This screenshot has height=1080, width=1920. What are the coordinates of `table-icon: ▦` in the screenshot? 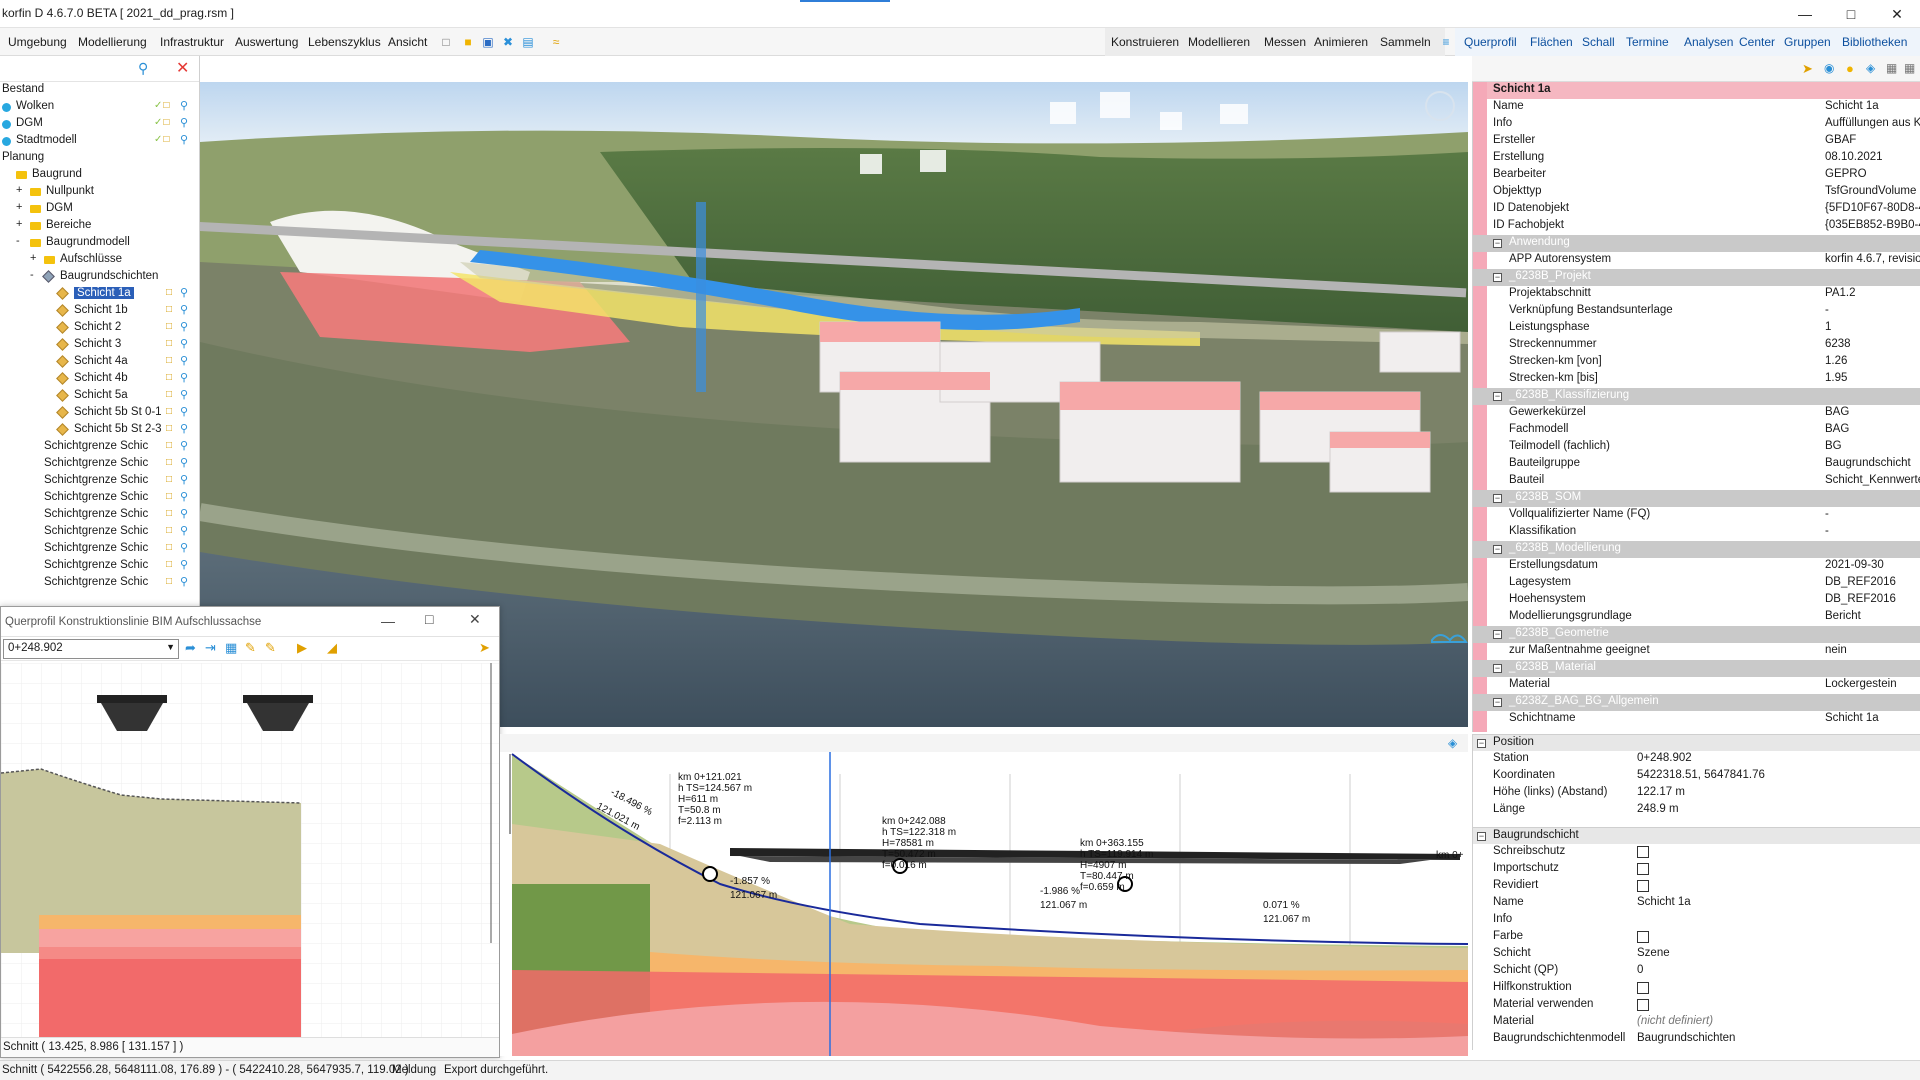 It's located at (231, 648).